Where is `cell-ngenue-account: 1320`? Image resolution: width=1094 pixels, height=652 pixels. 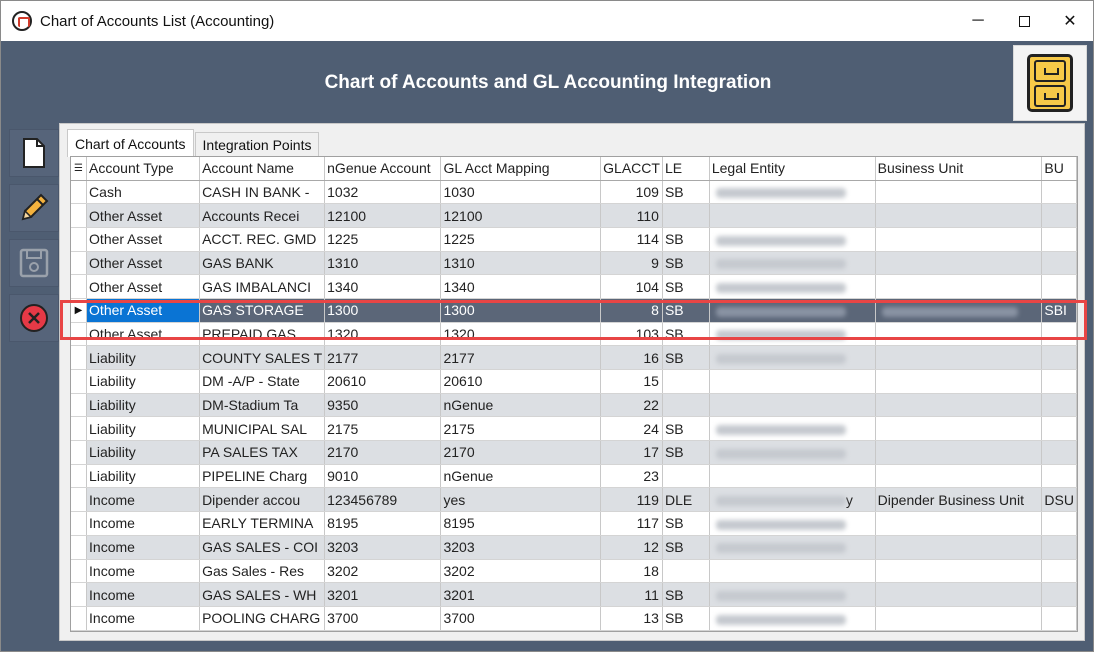 cell-ngenue-account: 1320 is located at coordinates (383, 334).